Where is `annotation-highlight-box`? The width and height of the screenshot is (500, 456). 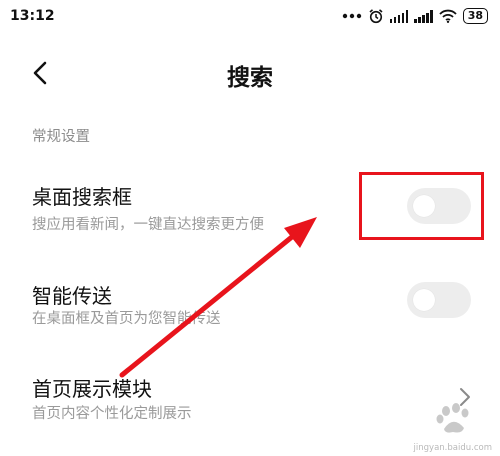
annotation-highlight-box is located at coordinates (421, 206).